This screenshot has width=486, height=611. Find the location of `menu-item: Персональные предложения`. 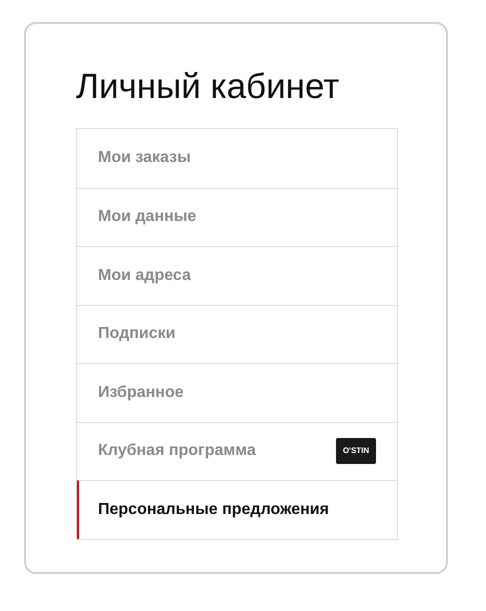

menu-item: Персональные предложения is located at coordinates (237, 509).